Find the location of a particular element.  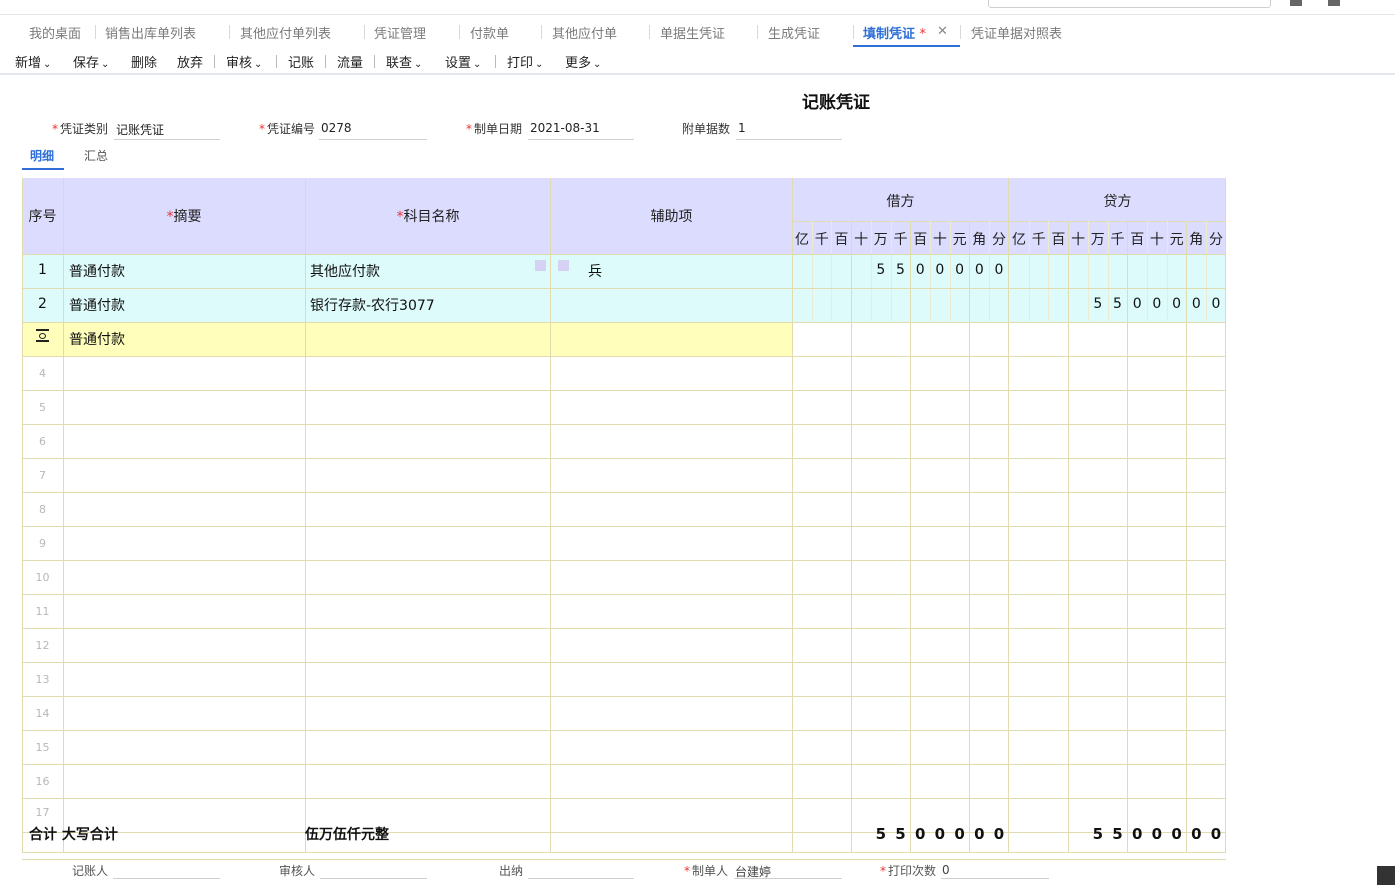

table-row-bg is located at coordinates (624, 305).